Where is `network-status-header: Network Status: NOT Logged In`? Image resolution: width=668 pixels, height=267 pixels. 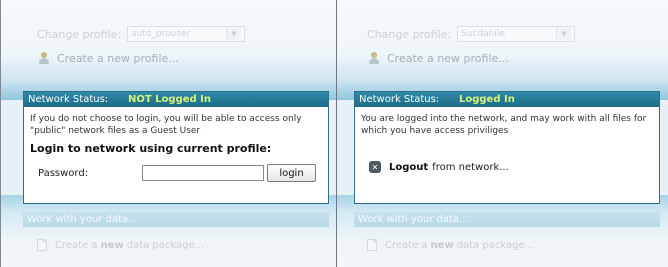
network-status-header: Network Status: NOT Logged In is located at coordinates (176, 99).